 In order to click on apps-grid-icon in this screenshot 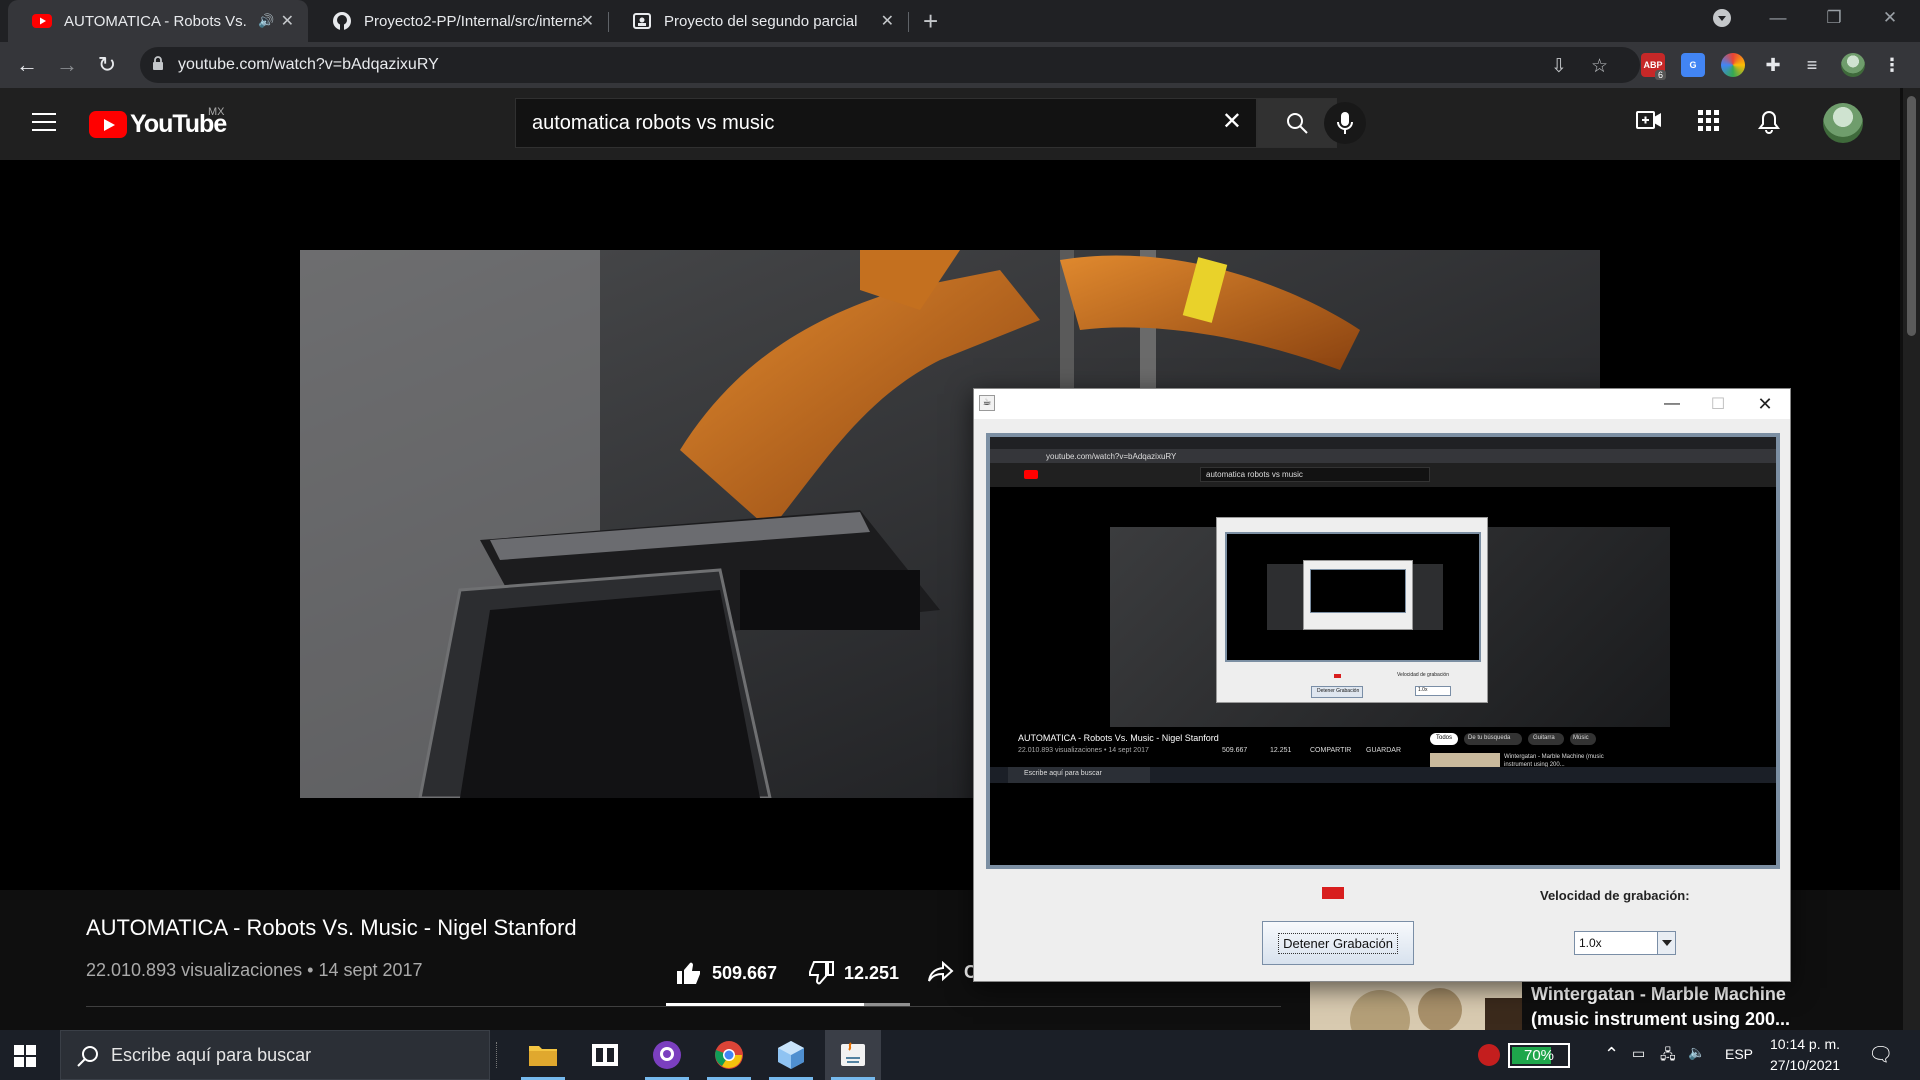, I will do `click(1709, 124)`.